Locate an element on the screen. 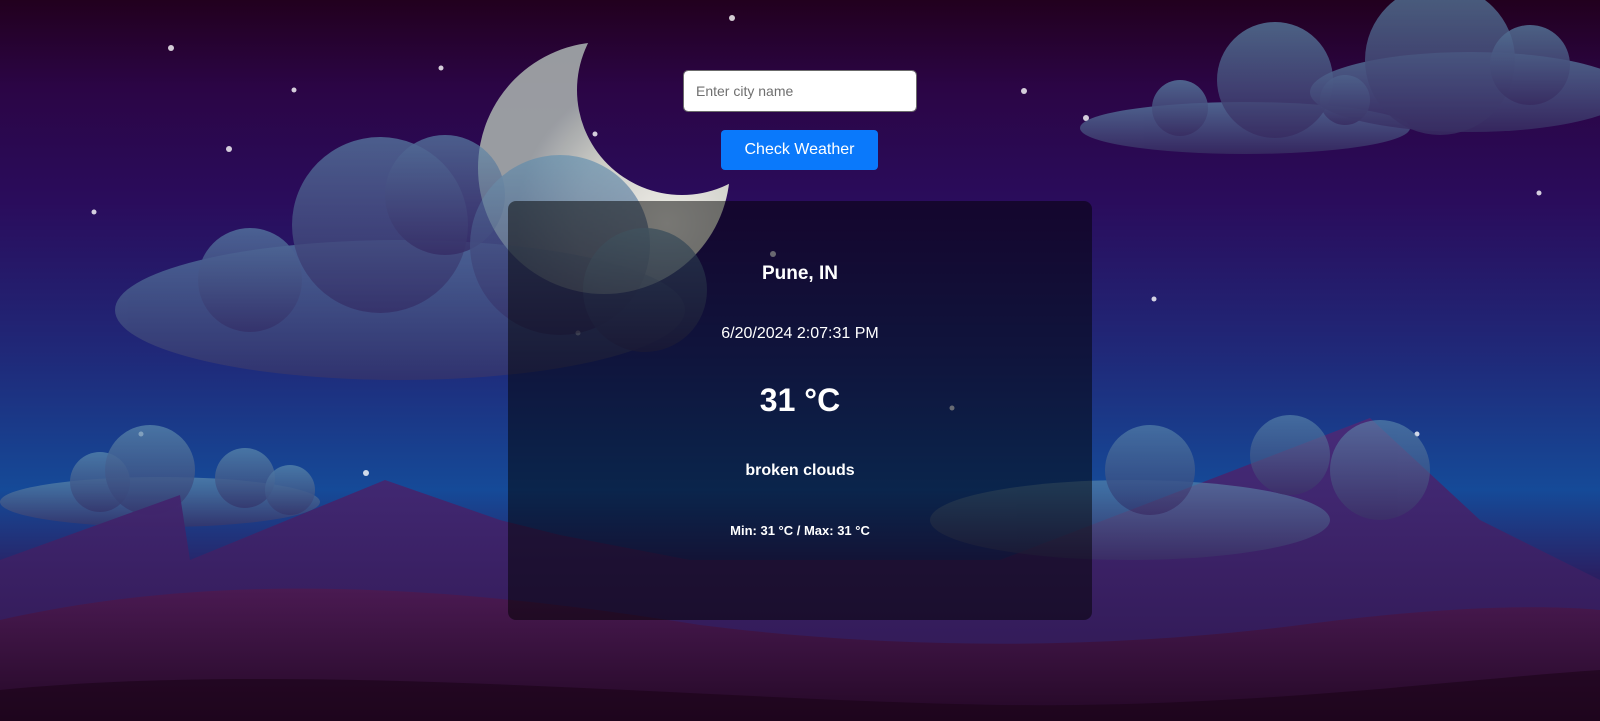  temperature: 31 °C is located at coordinates (800, 400).